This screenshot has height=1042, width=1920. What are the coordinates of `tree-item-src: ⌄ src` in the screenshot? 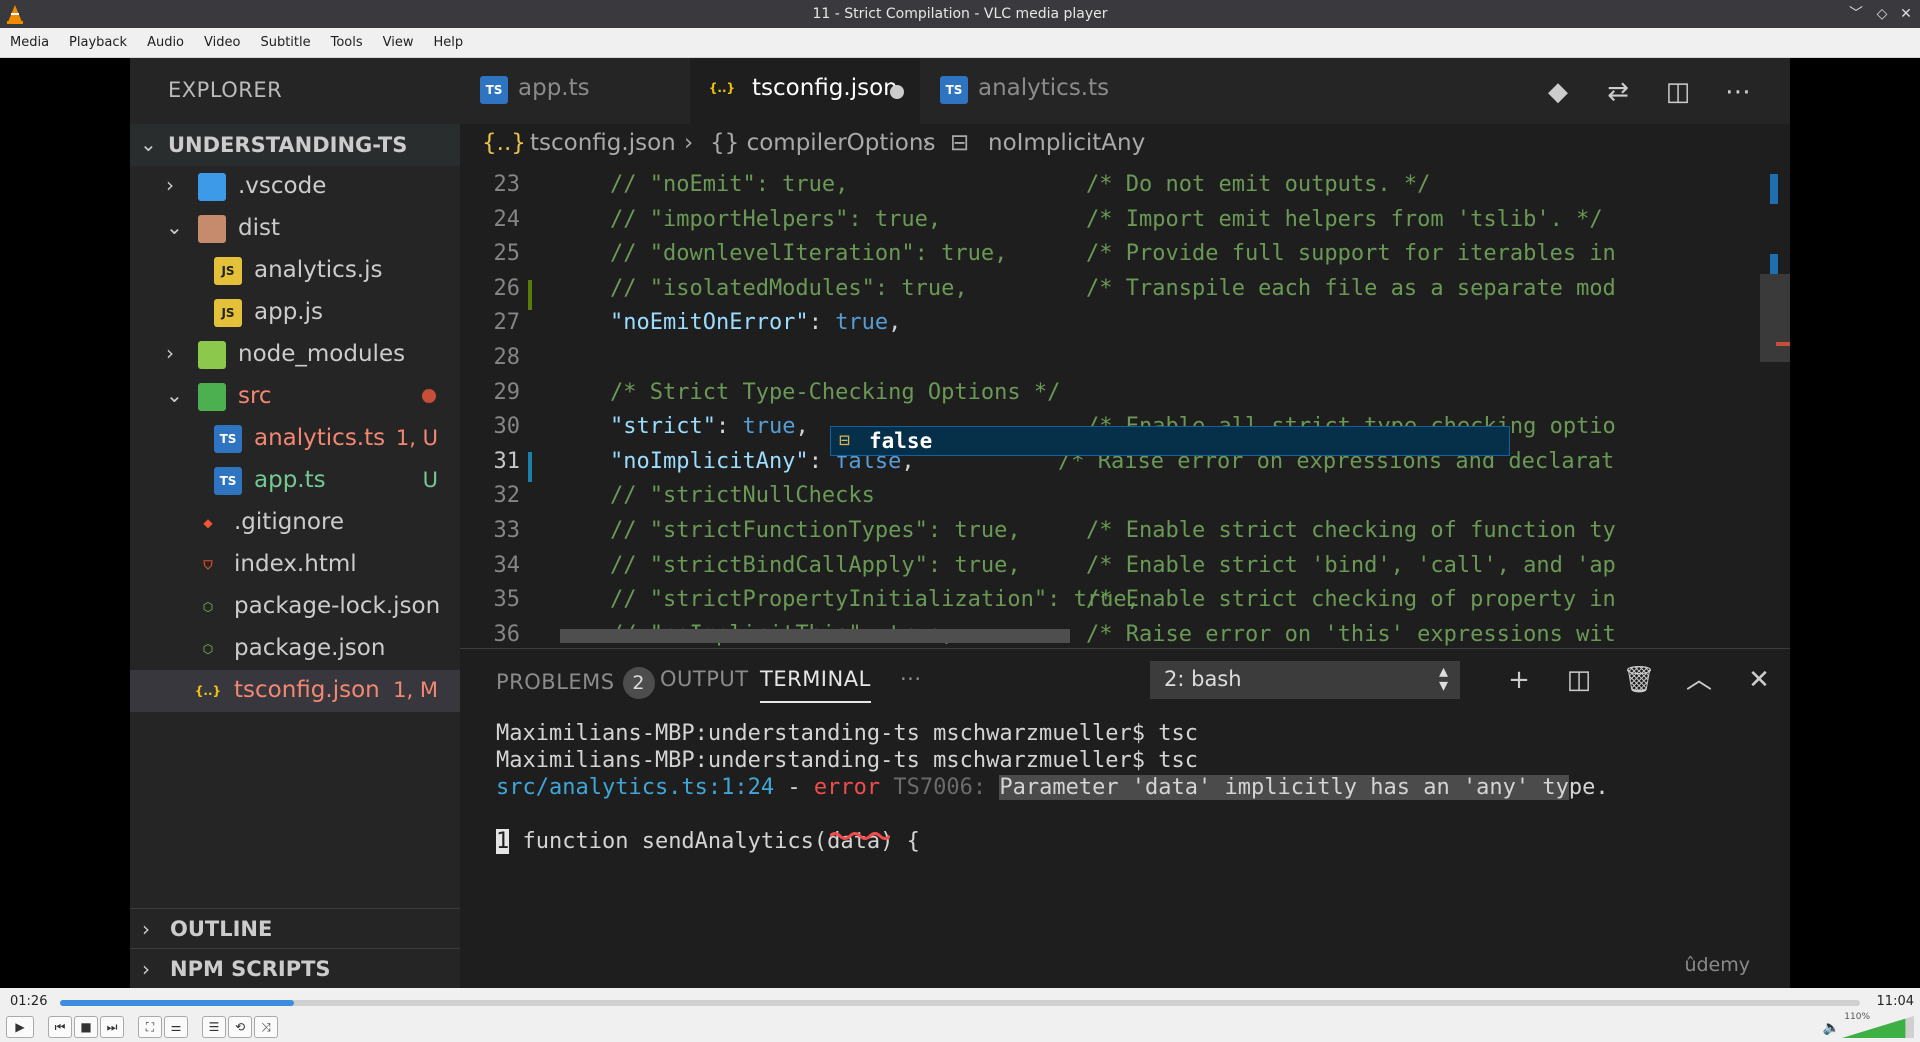 It's located at (295, 397).